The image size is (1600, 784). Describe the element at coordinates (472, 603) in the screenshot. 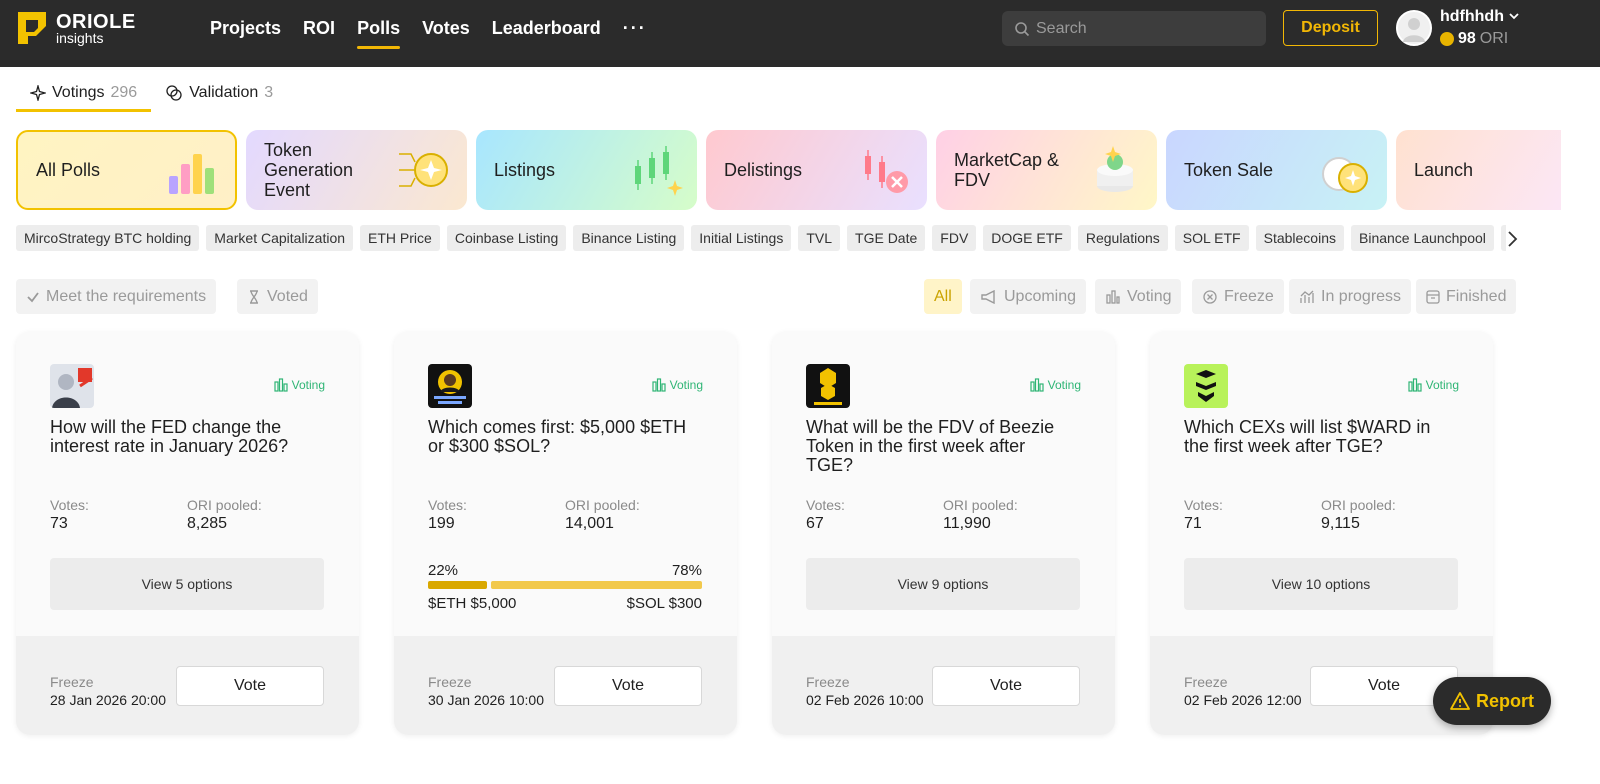

I see `option-a-label: $ETH $5,000` at that location.